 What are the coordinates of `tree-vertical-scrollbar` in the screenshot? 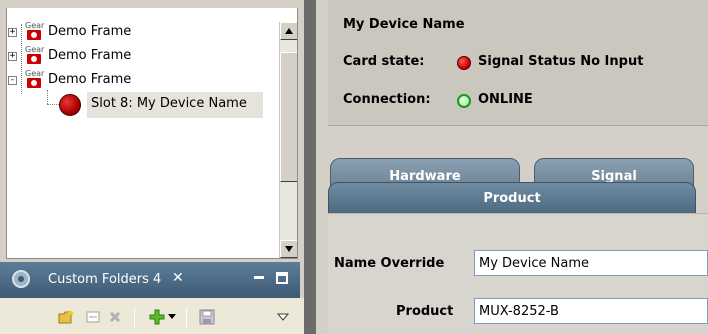 It's located at (288, 140).